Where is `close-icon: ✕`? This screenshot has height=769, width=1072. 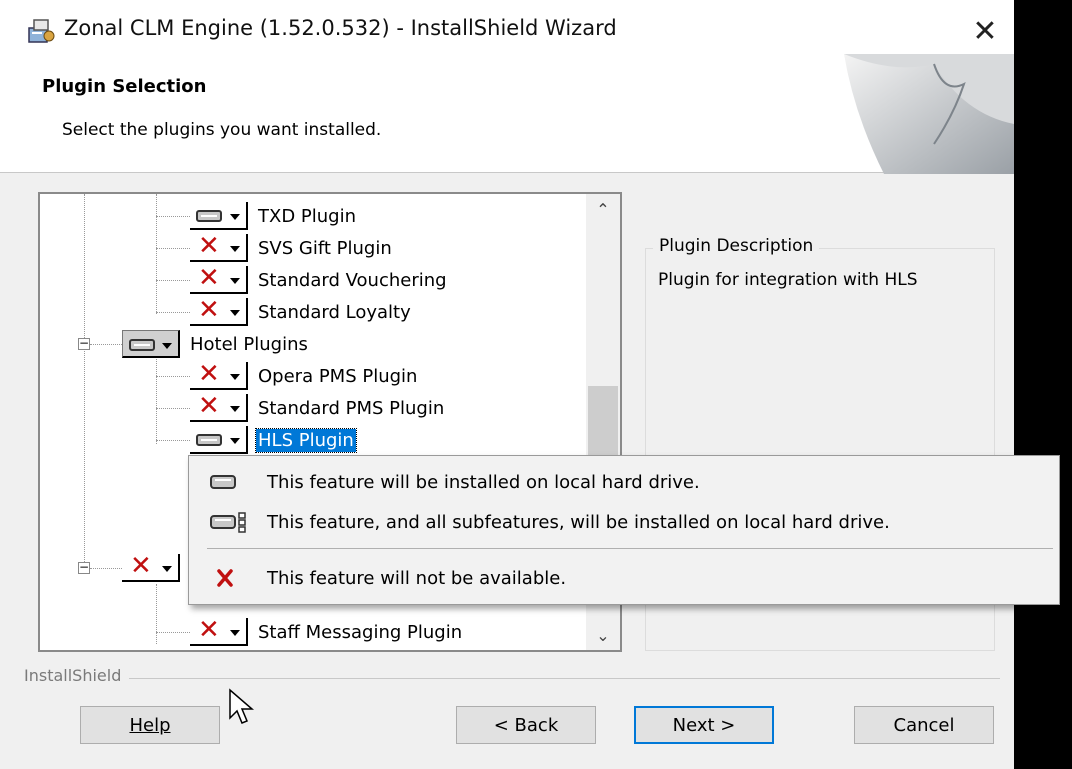
close-icon: ✕ is located at coordinates (985, 31).